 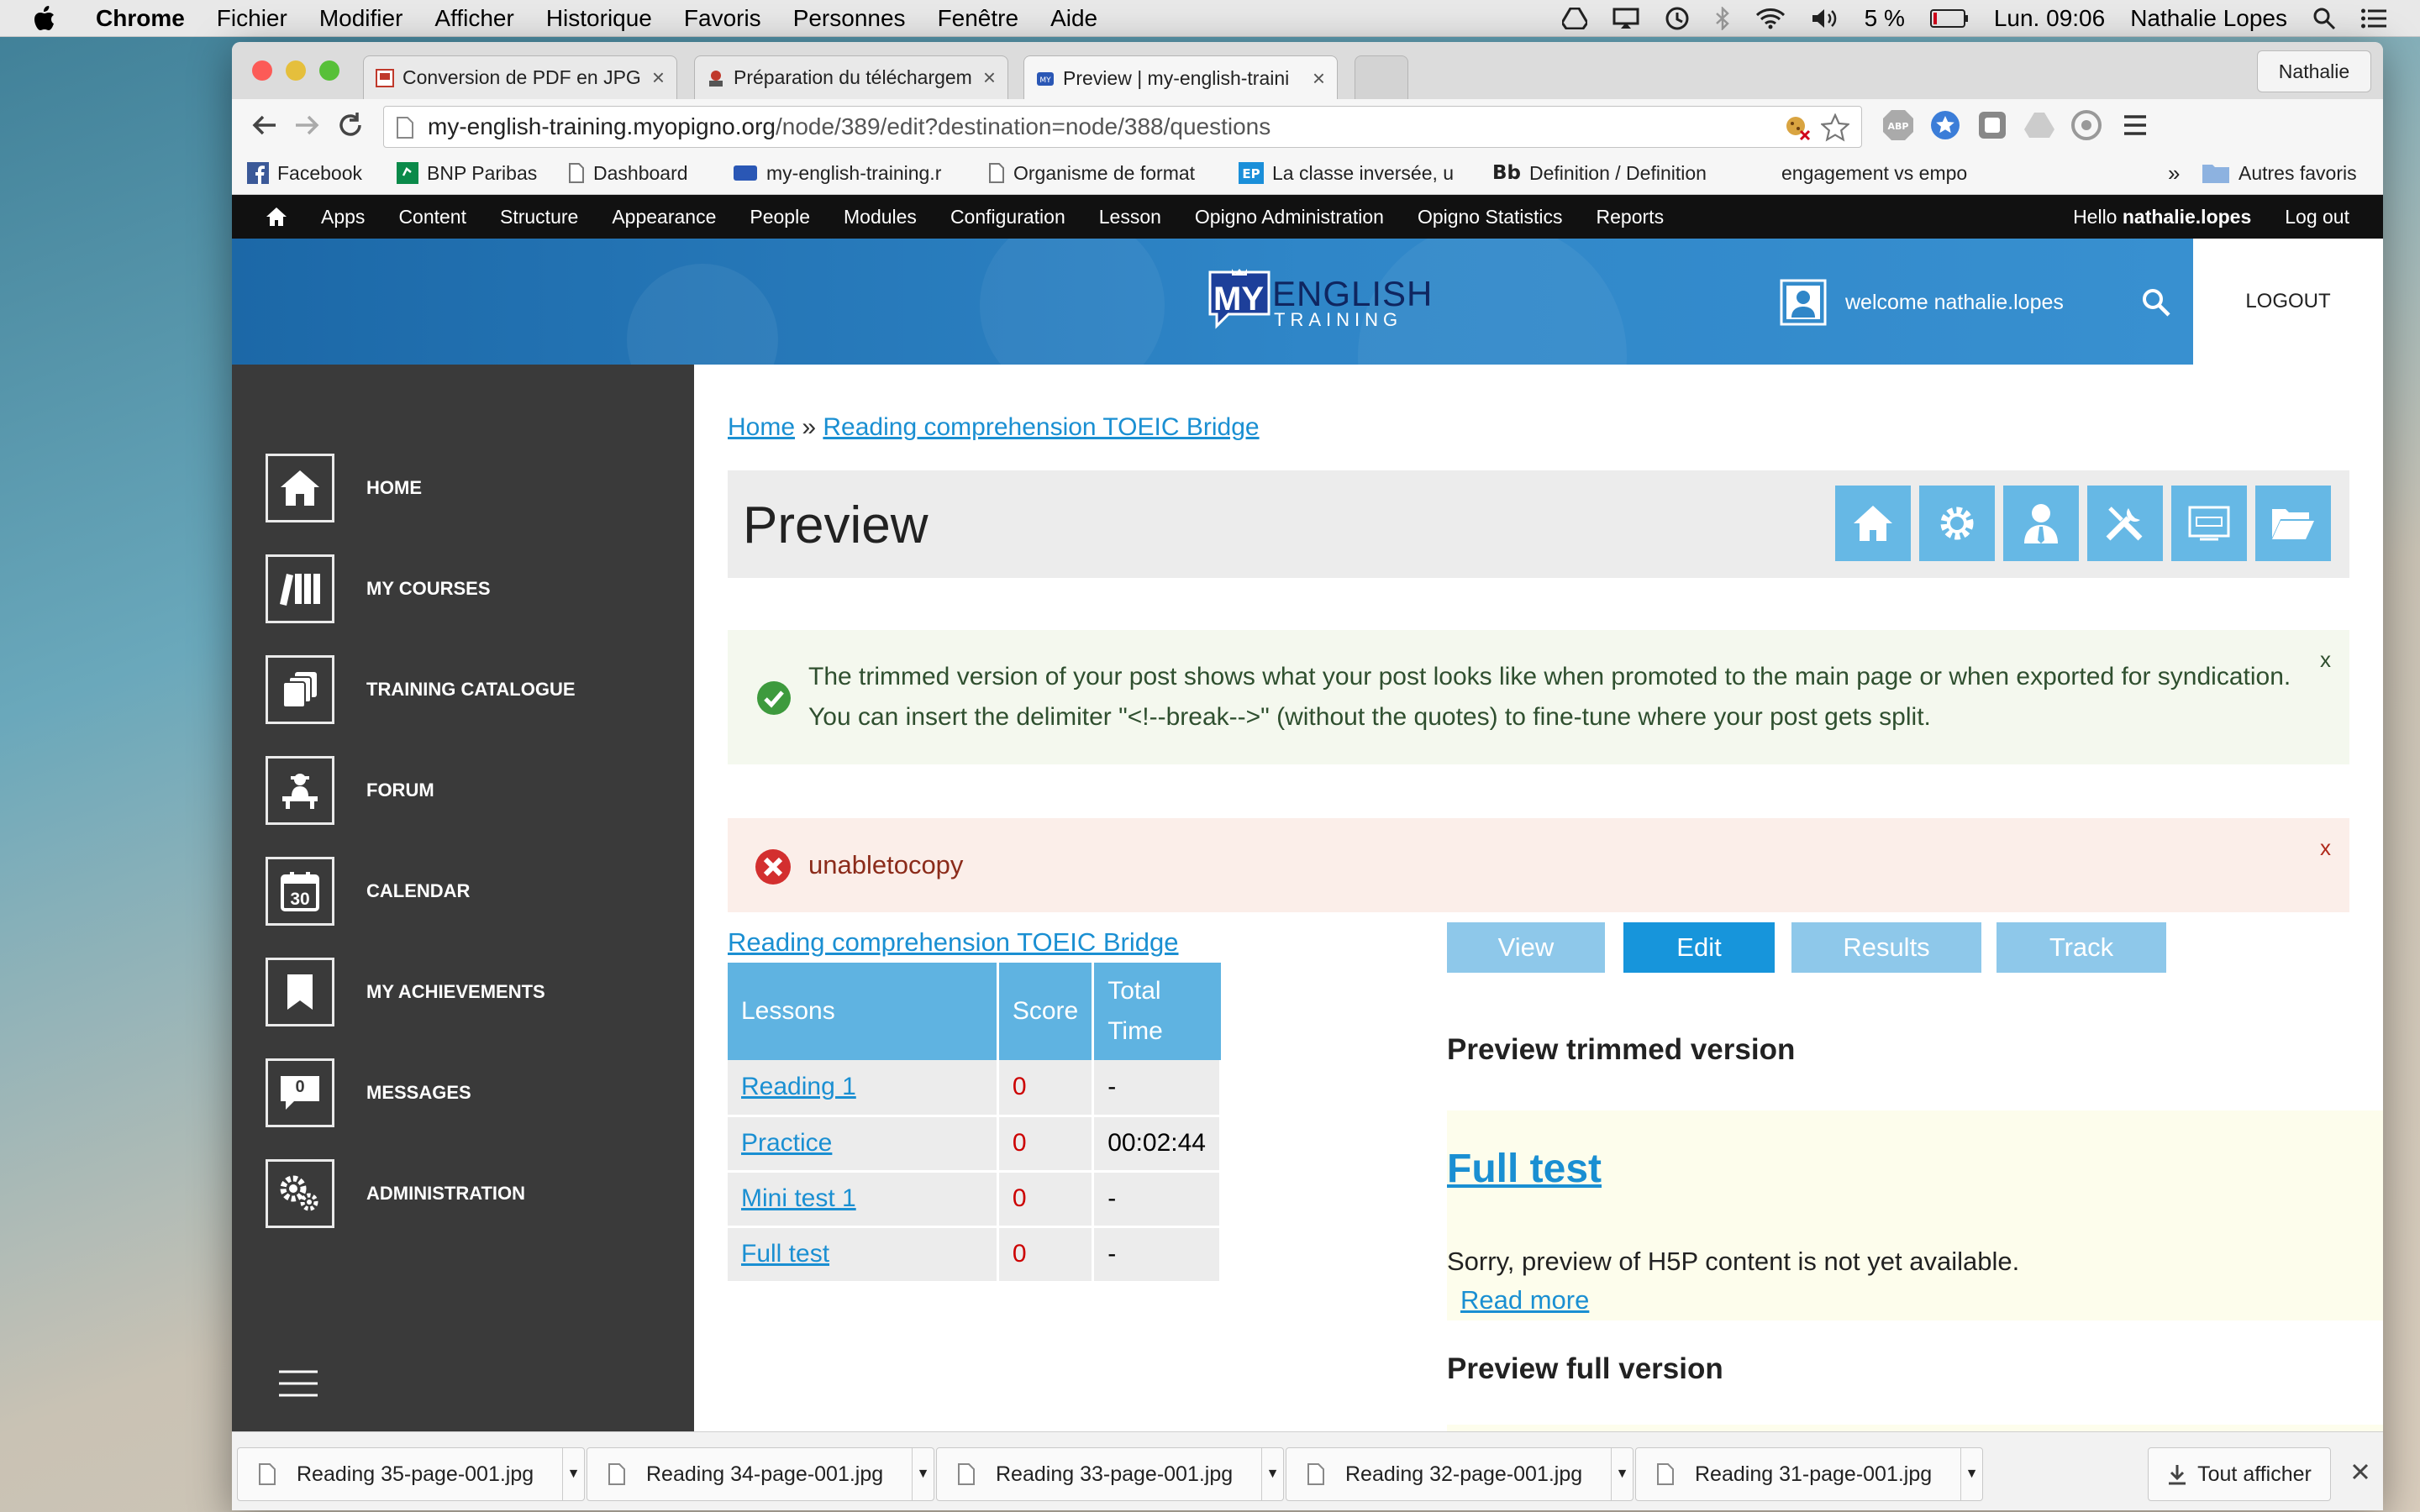 What do you see at coordinates (1886, 947) in the screenshot?
I see `tab-results: Results` at bounding box center [1886, 947].